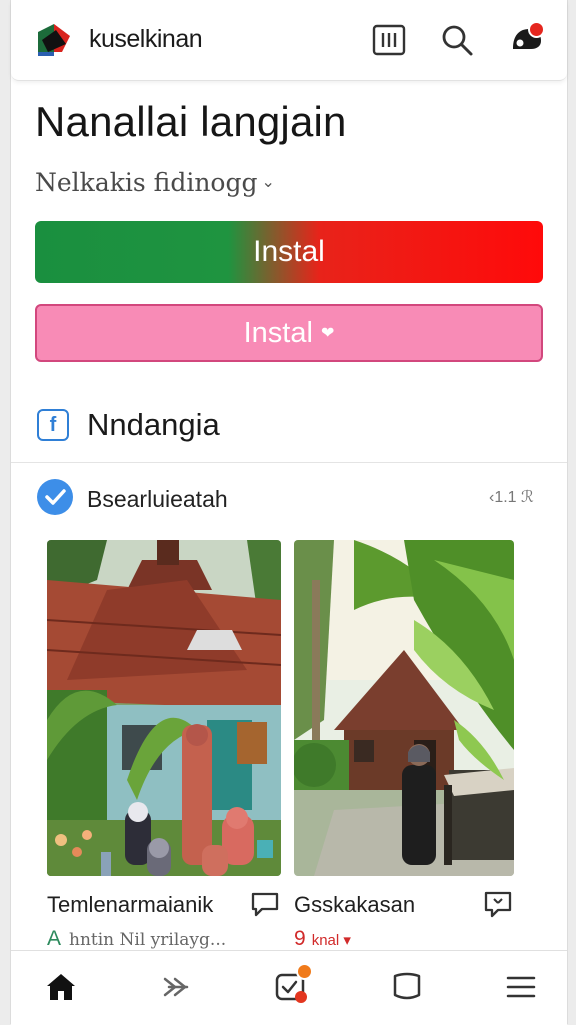  What do you see at coordinates (536, 29) in the screenshot?
I see `notification-badge` at bounding box center [536, 29].